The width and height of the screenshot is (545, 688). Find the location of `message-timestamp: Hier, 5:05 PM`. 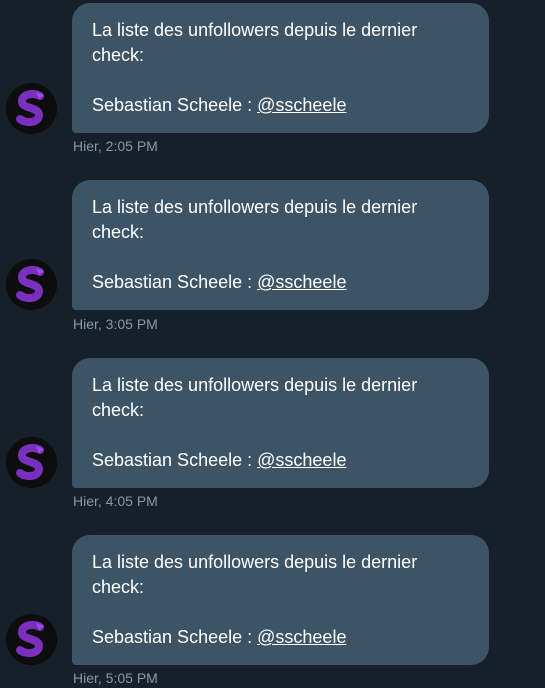

message-timestamp: Hier, 5:05 PM is located at coordinates (115, 678).